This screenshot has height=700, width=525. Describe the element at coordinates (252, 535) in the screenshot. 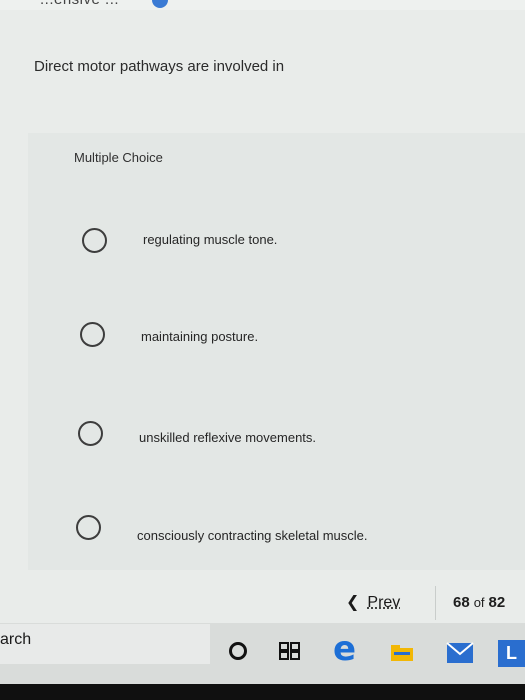

I see `option-label-4: consciously contracting skeletal muscle.` at that location.